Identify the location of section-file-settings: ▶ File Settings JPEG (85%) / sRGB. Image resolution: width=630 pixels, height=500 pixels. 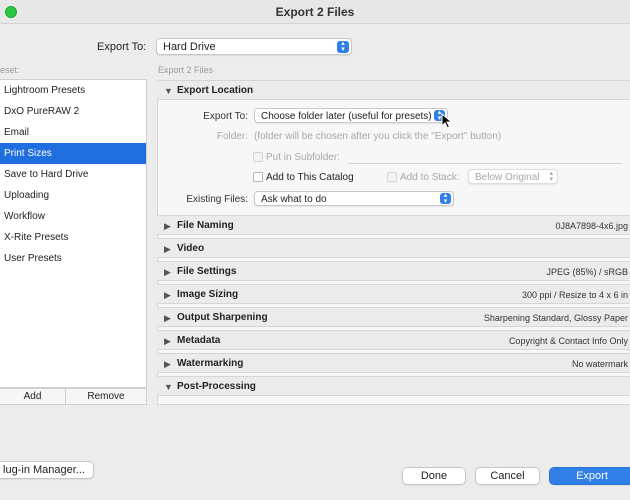
(393, 271).